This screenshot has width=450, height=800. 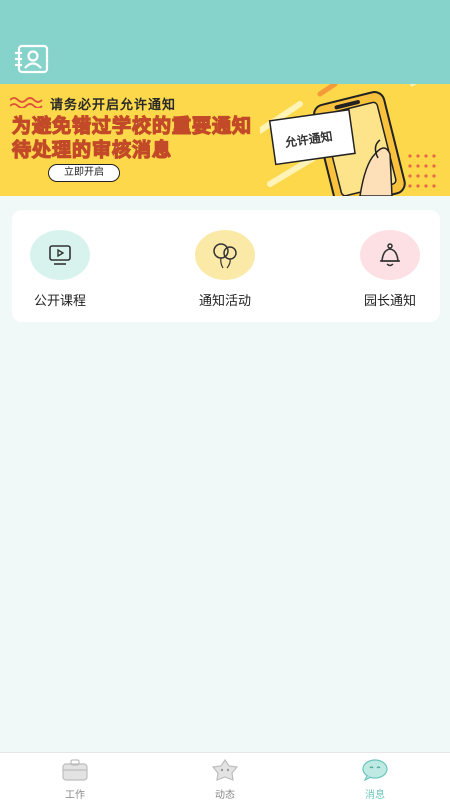 I want to click on quick-action-label: 通知活动, so click(x=224, y=301).